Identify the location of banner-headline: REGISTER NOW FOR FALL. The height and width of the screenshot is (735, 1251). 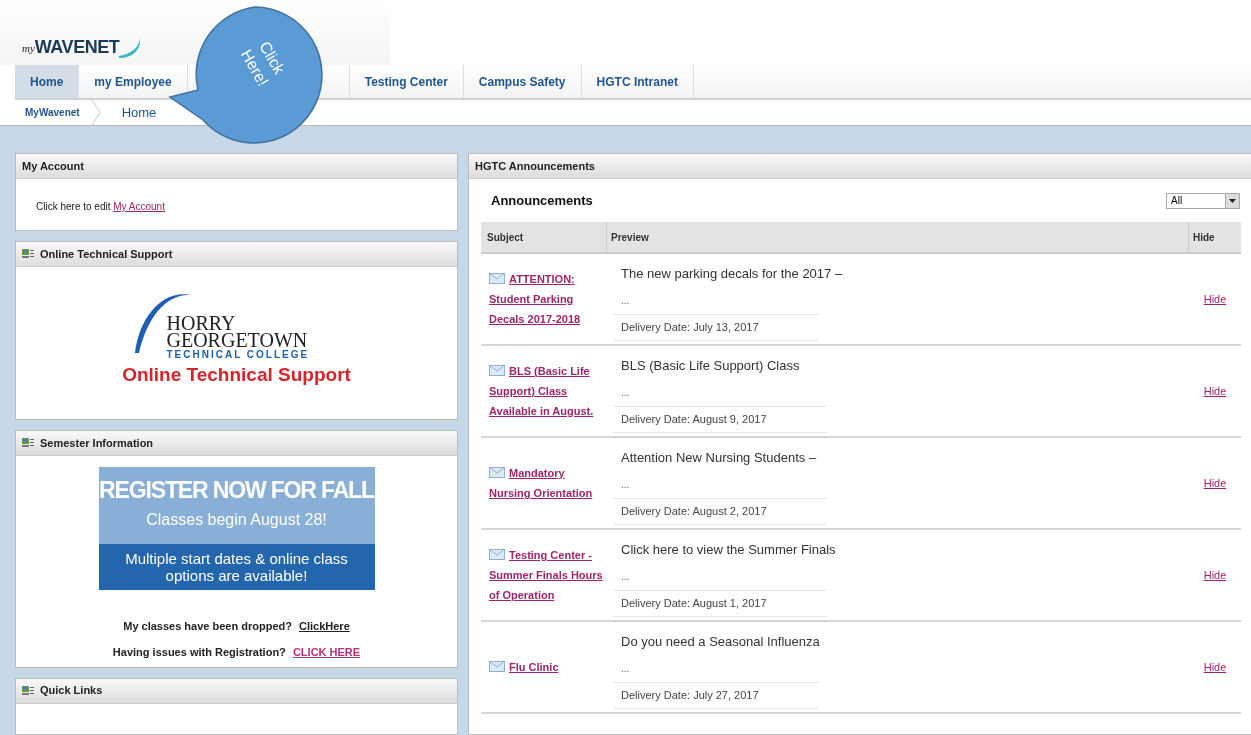
(236, 490).